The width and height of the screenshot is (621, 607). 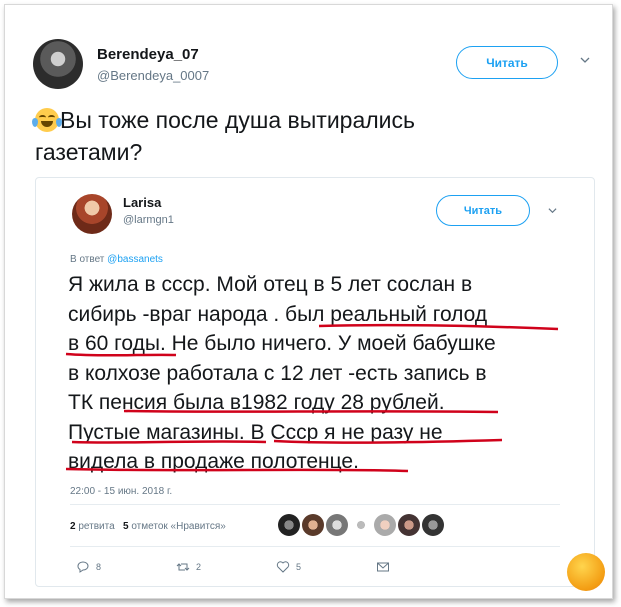 I want to click on watermark-logo, so click(x=586, y=572).